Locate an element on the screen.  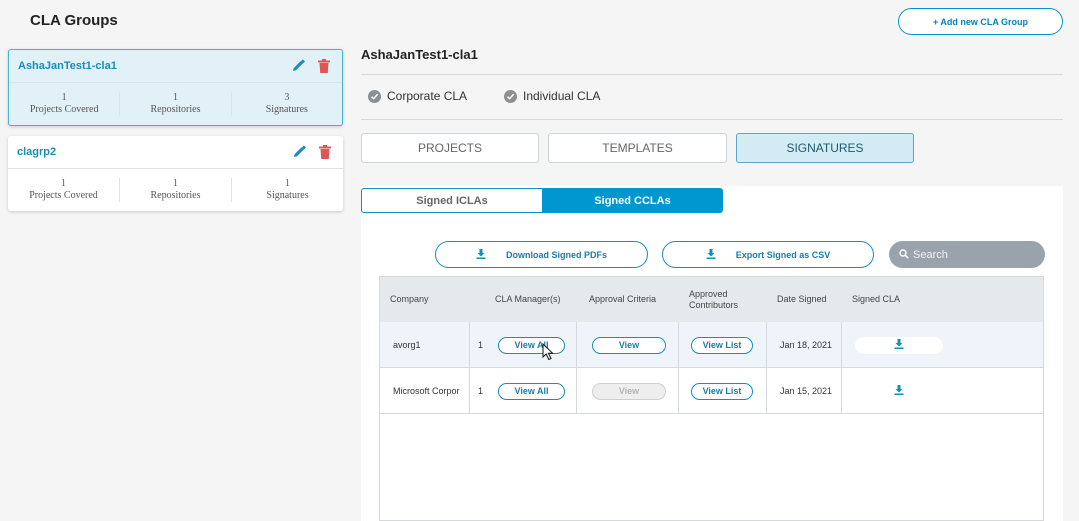
export-csv-button: Export Signed as CSV is located at coordinates (768, 254).